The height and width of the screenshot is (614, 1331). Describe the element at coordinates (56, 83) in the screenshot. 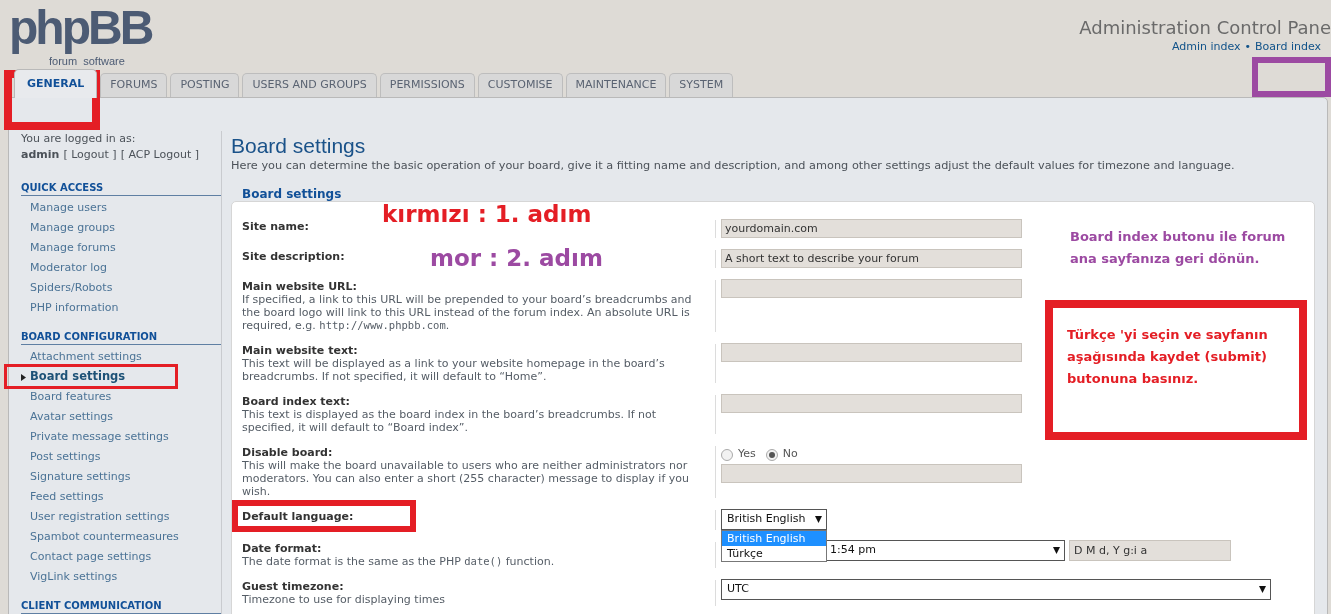

I see `tab: GENERAL` at that location.